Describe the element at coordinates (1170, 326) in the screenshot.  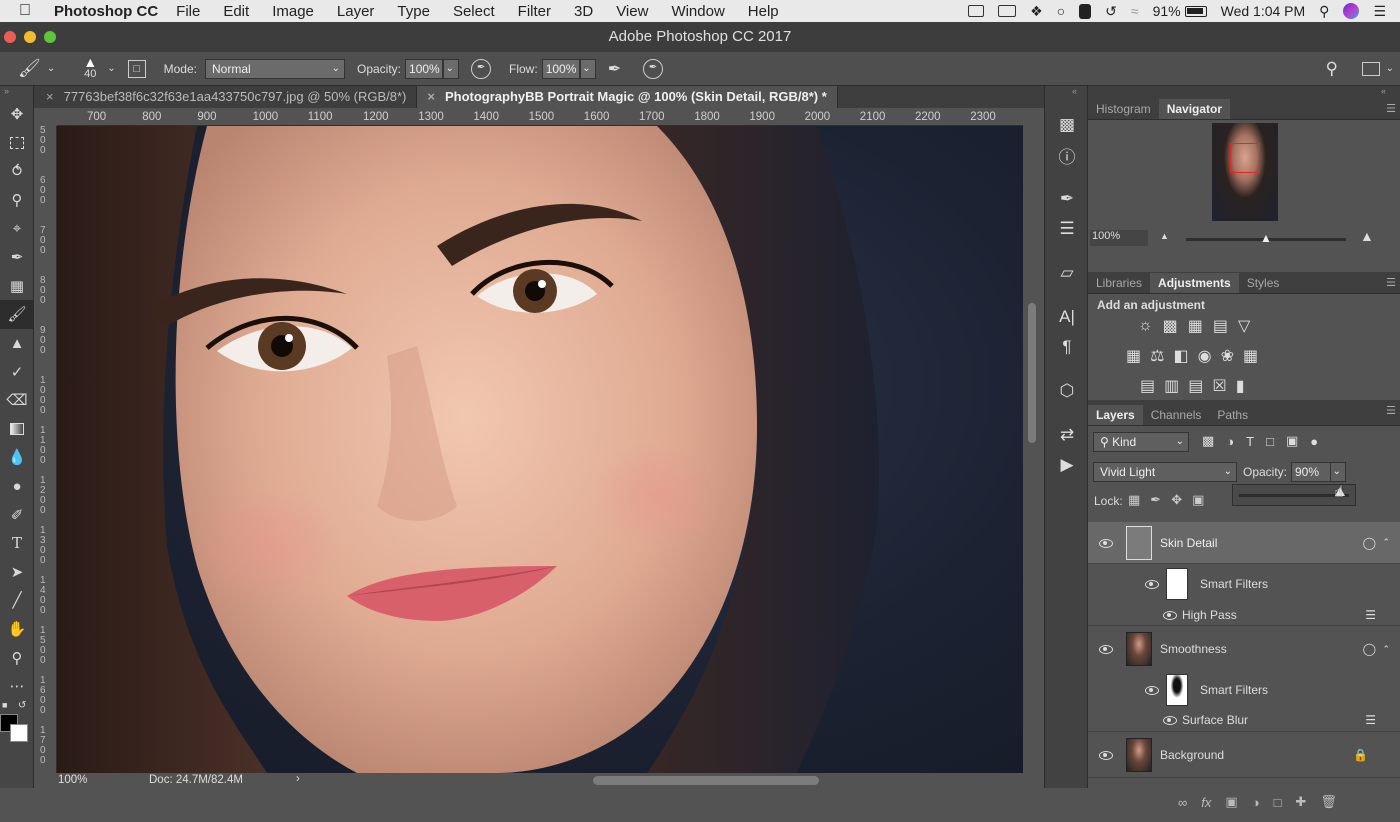
I see `levels-icon: ▩` at that location.